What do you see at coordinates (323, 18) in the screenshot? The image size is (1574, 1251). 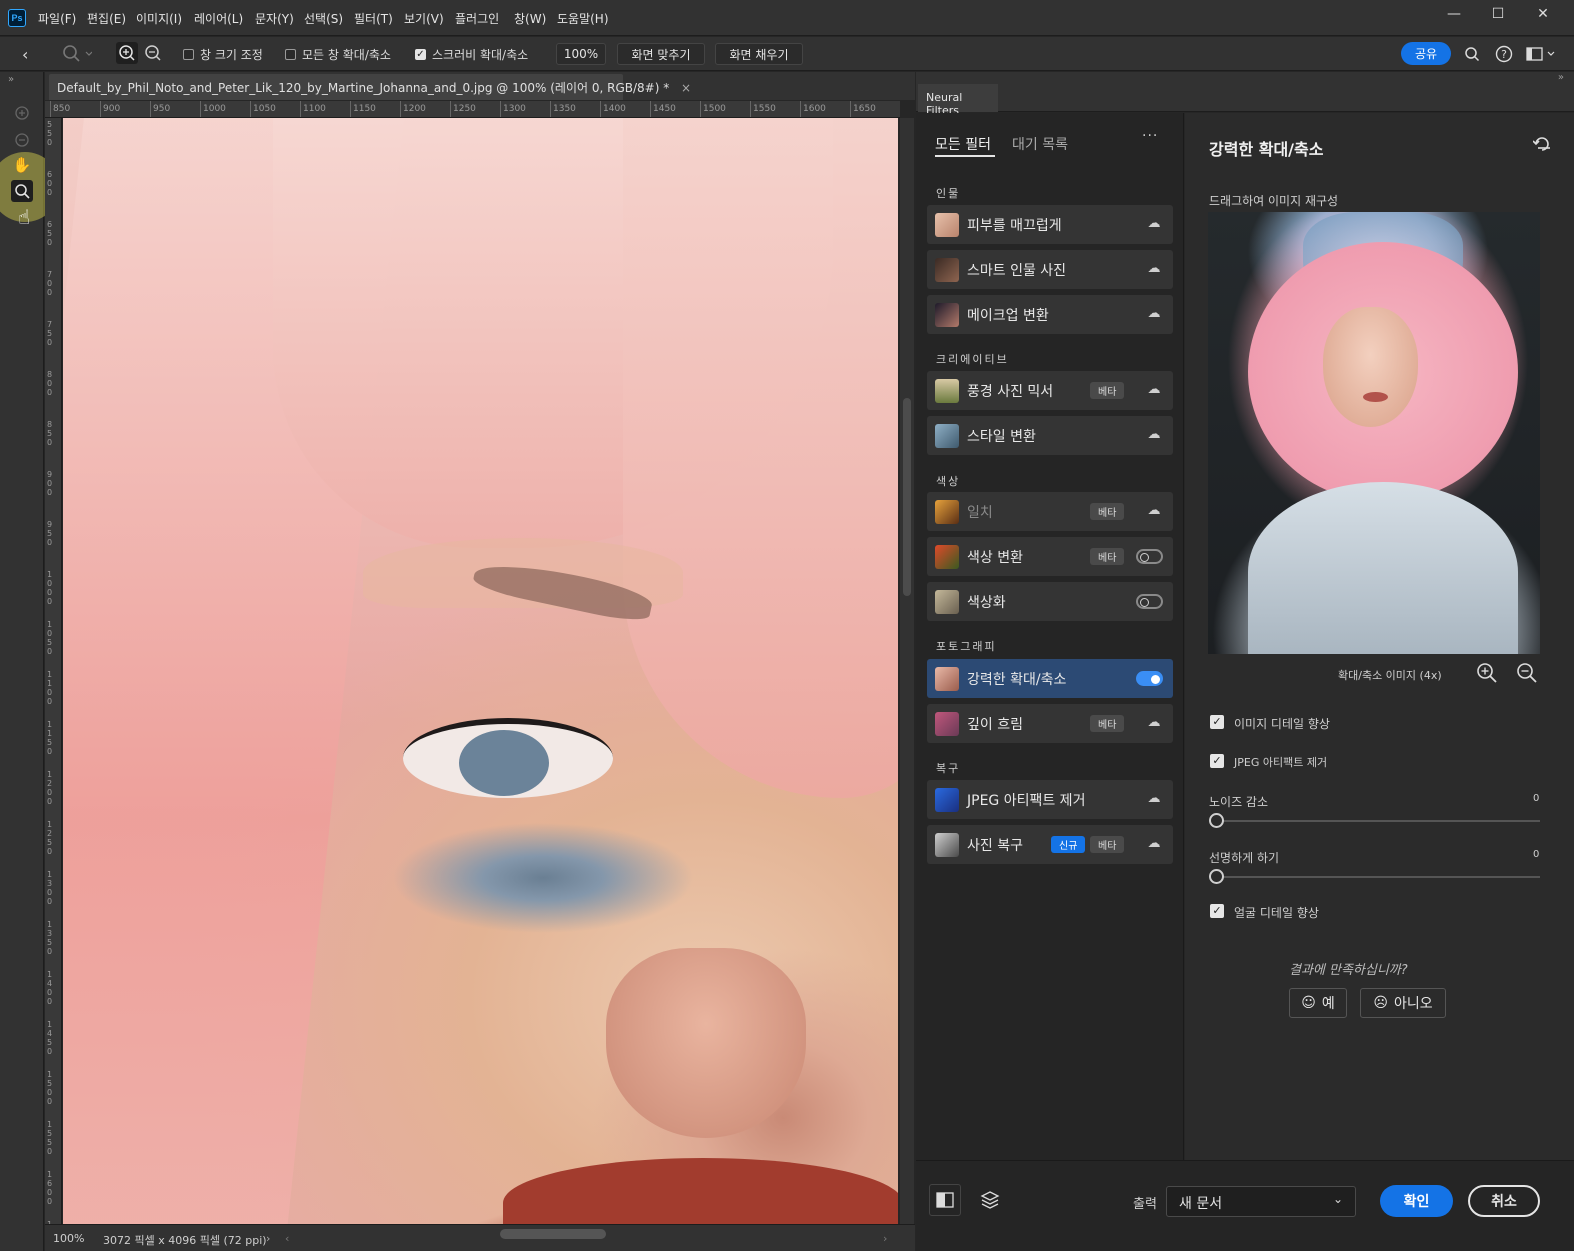 I see `menu-select: 선택(S)` at bounding box center [323, 18].